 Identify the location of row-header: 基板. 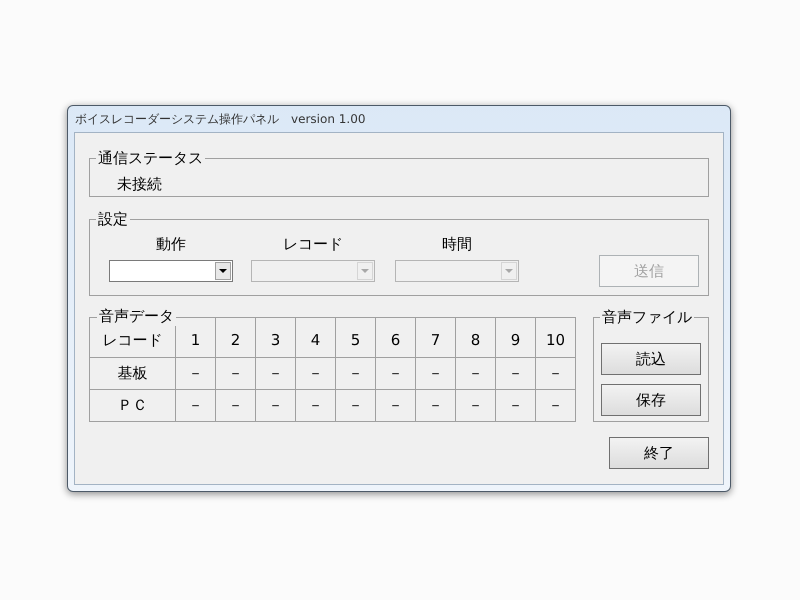
(133, 374).